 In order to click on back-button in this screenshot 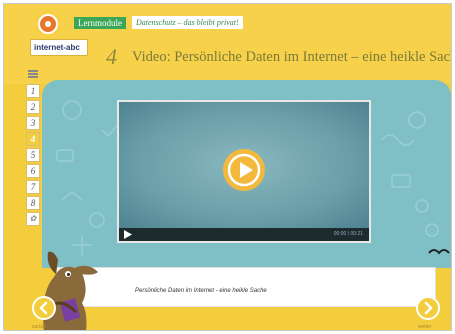, I will do `click(44, 308)`.